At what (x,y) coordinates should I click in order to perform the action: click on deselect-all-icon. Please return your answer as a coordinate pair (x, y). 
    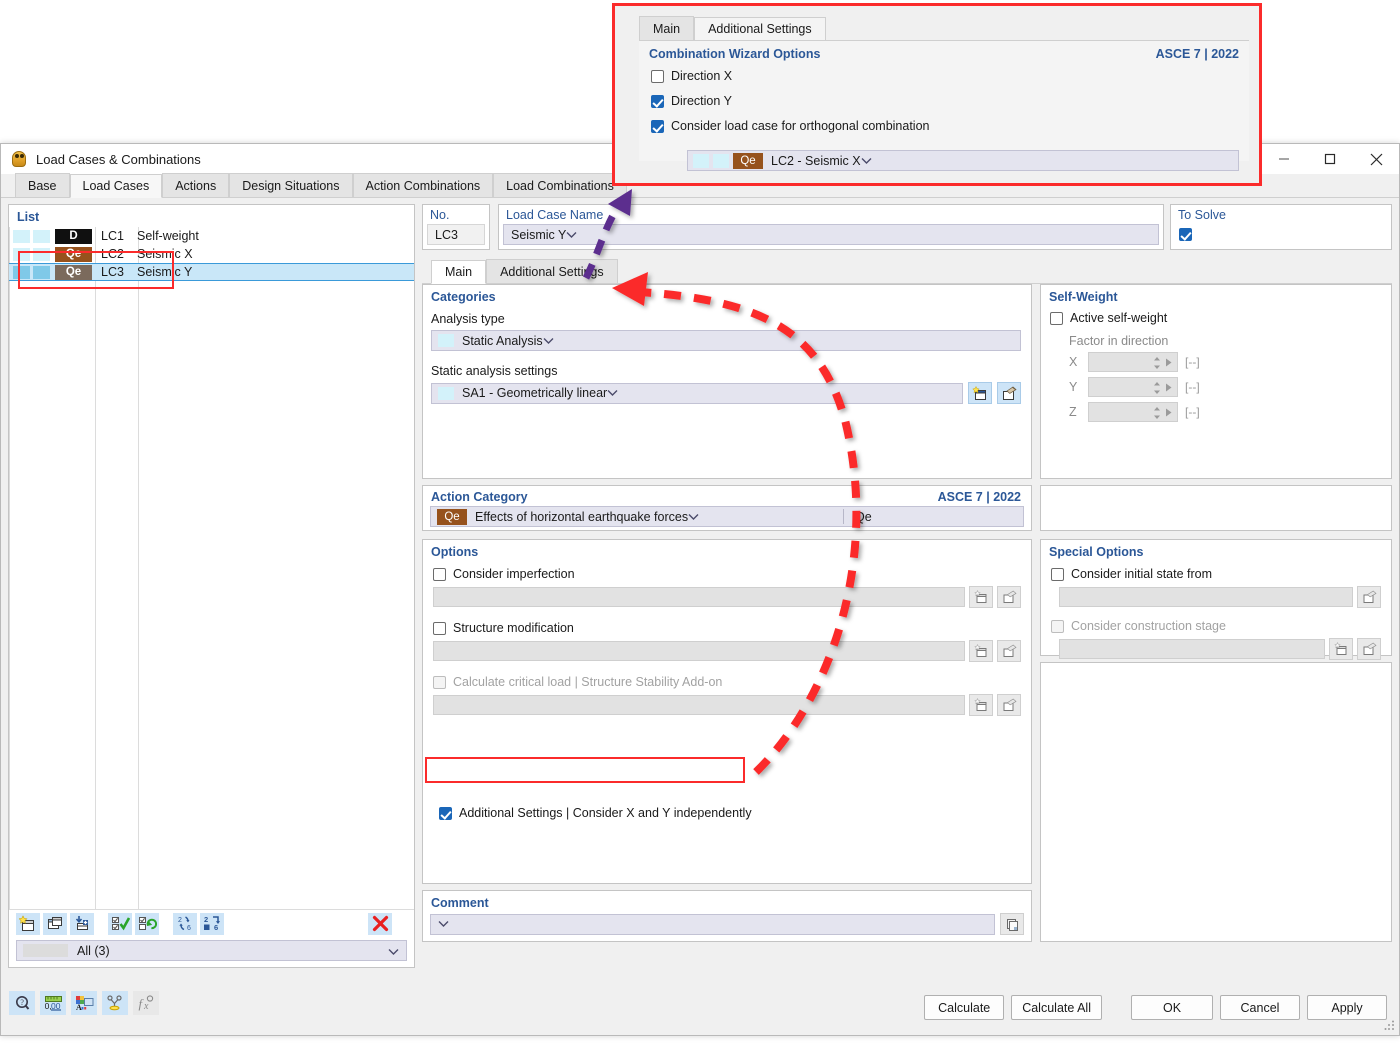
    Looking at the image, I should click on (147, 923).